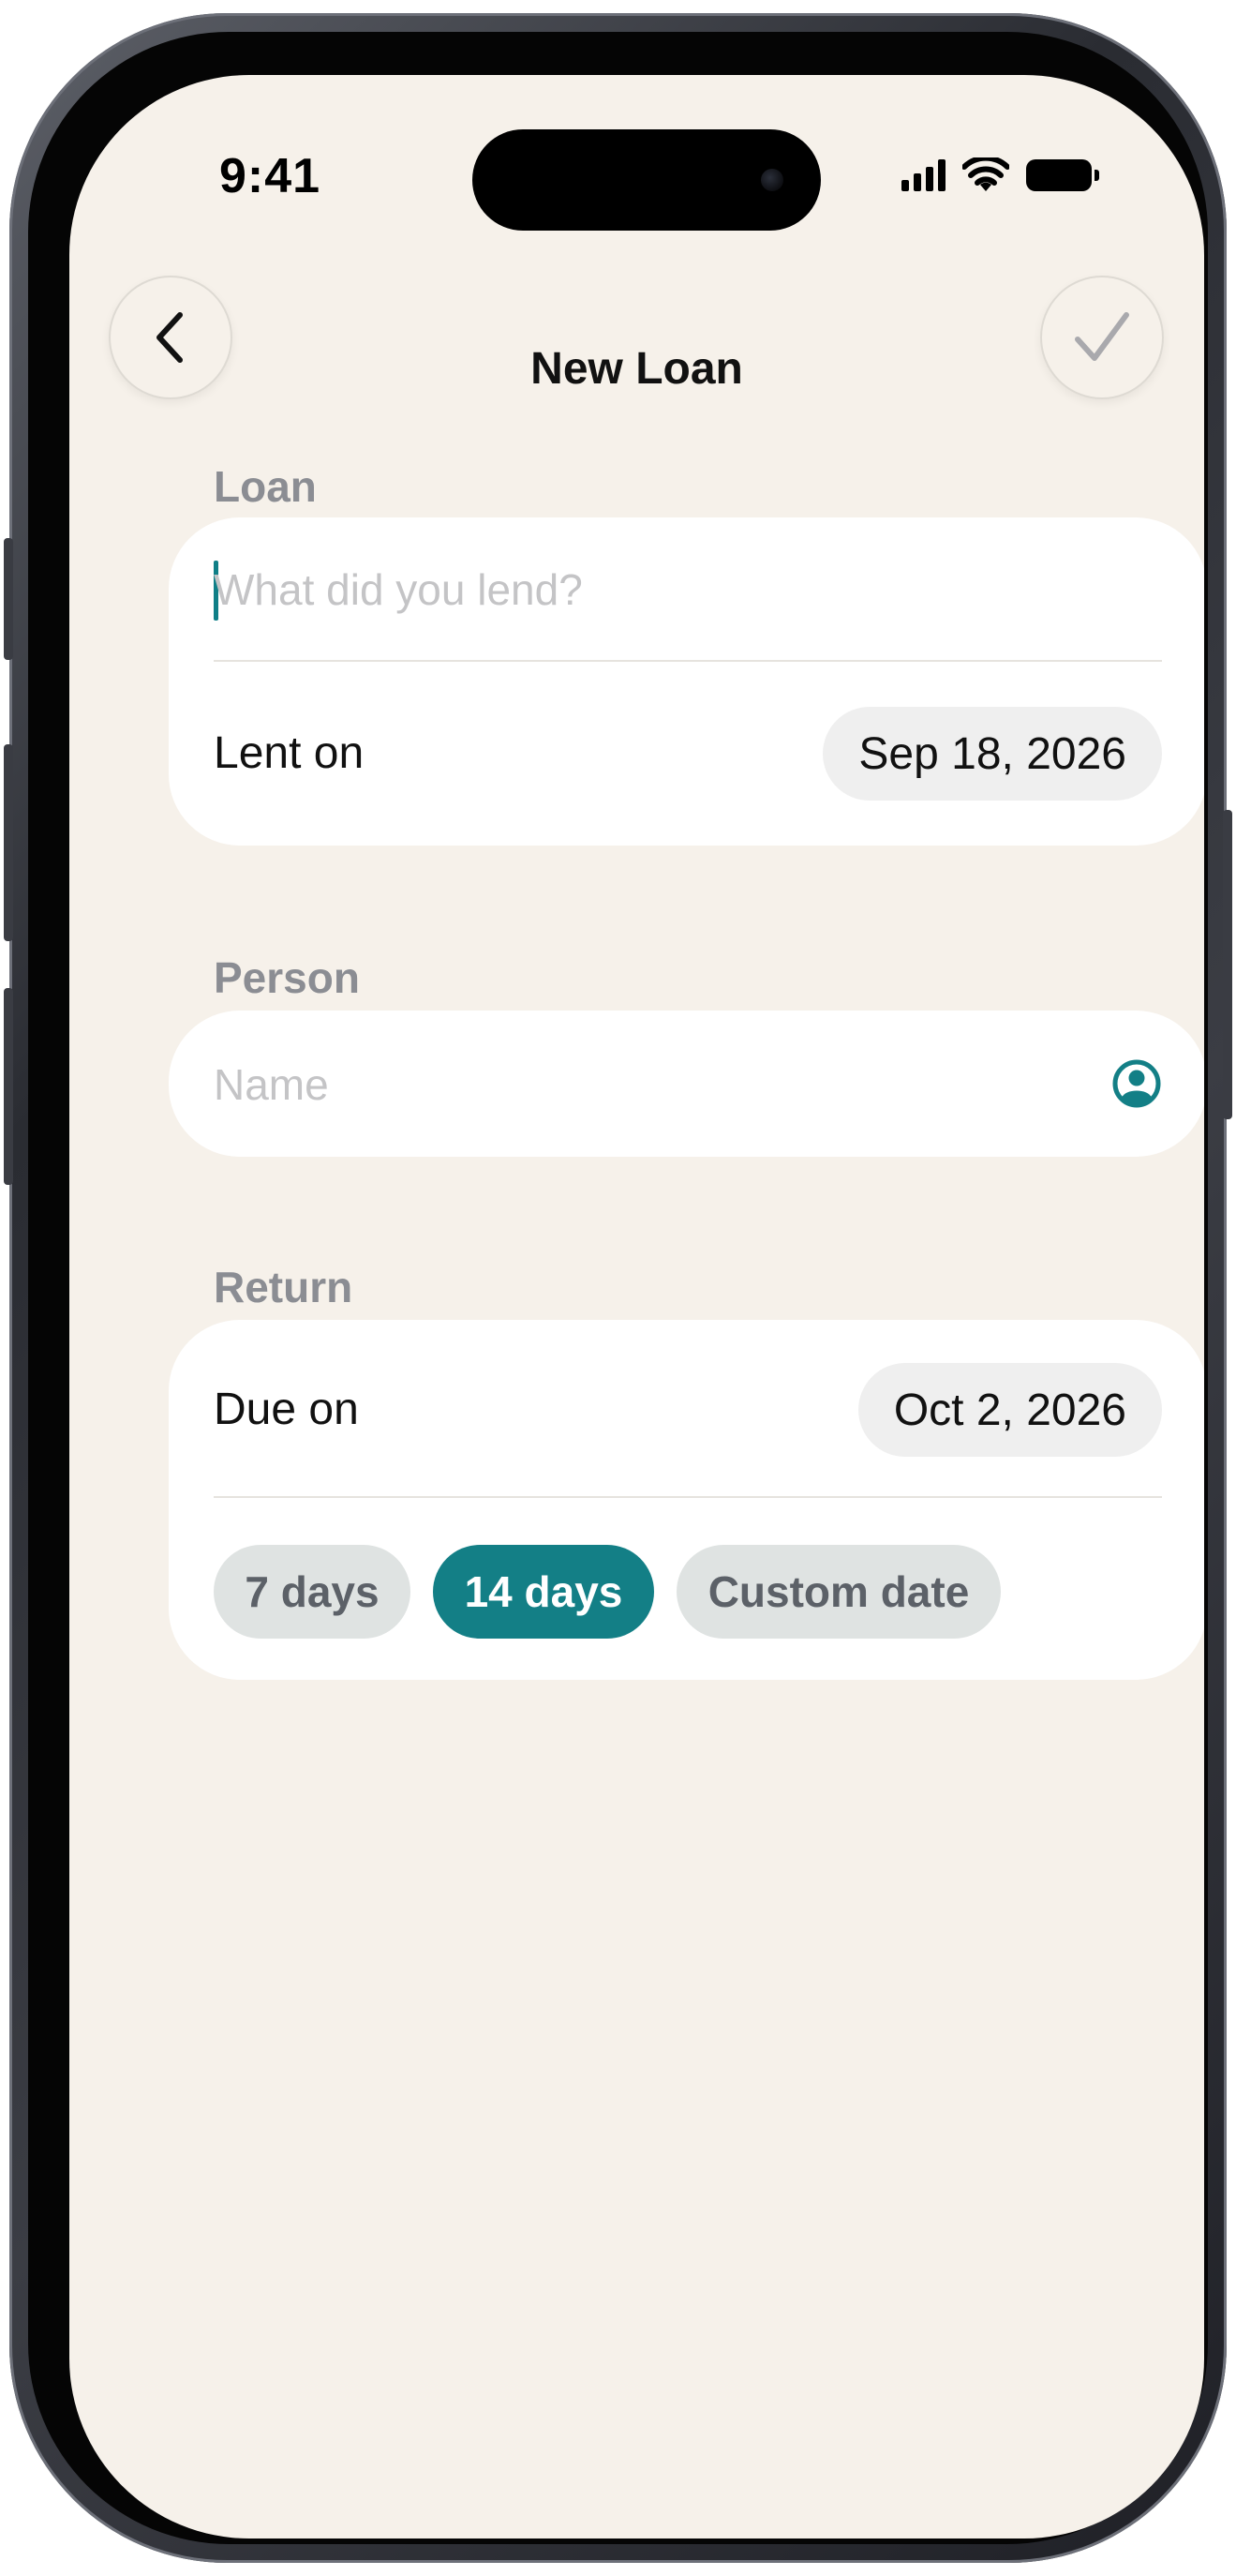 This screenshot has width=1236, height=2576. I want to click on due-on-date-button: Oct 2, 2026, so click(1010, 1410).